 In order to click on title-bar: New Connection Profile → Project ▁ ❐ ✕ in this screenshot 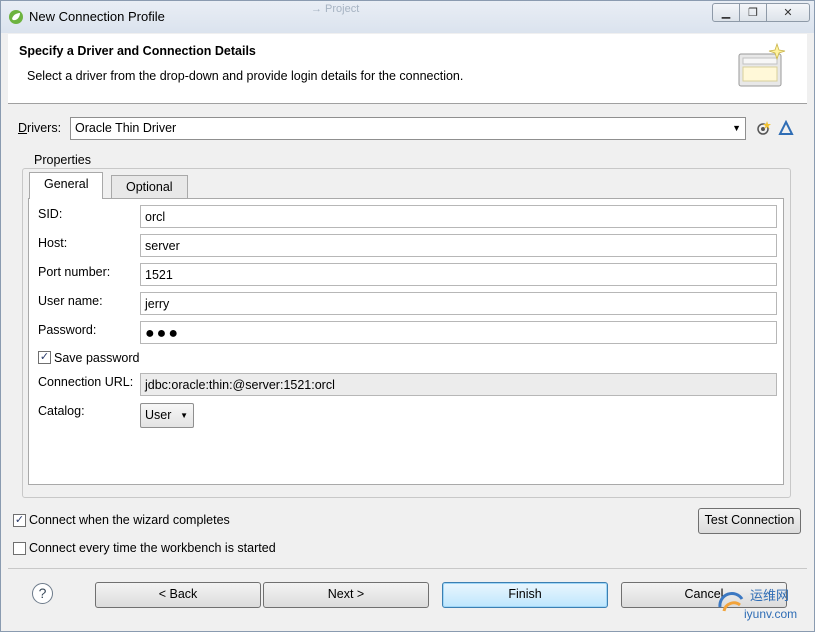, I will do `click(407, 17)`.